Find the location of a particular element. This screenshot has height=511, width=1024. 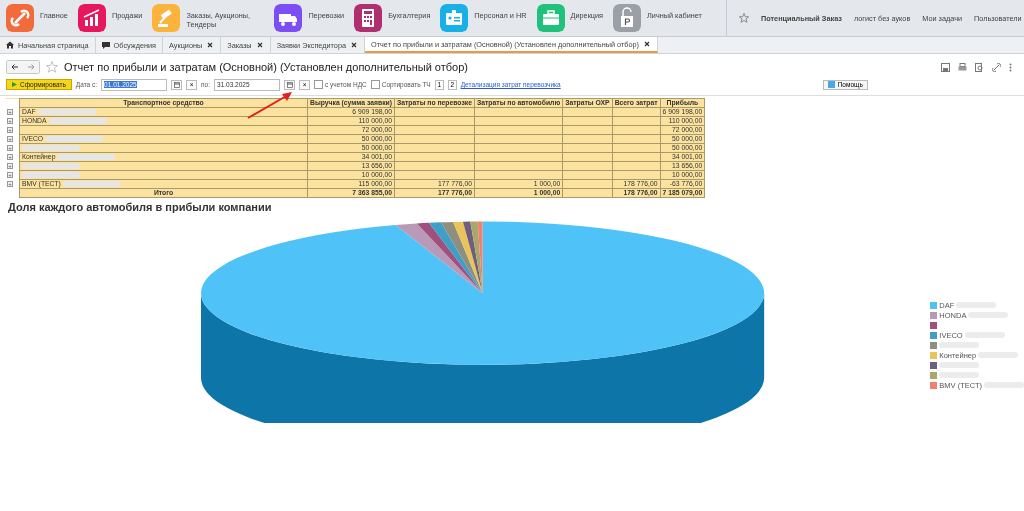

back-button is located at coordinates (15, 67).